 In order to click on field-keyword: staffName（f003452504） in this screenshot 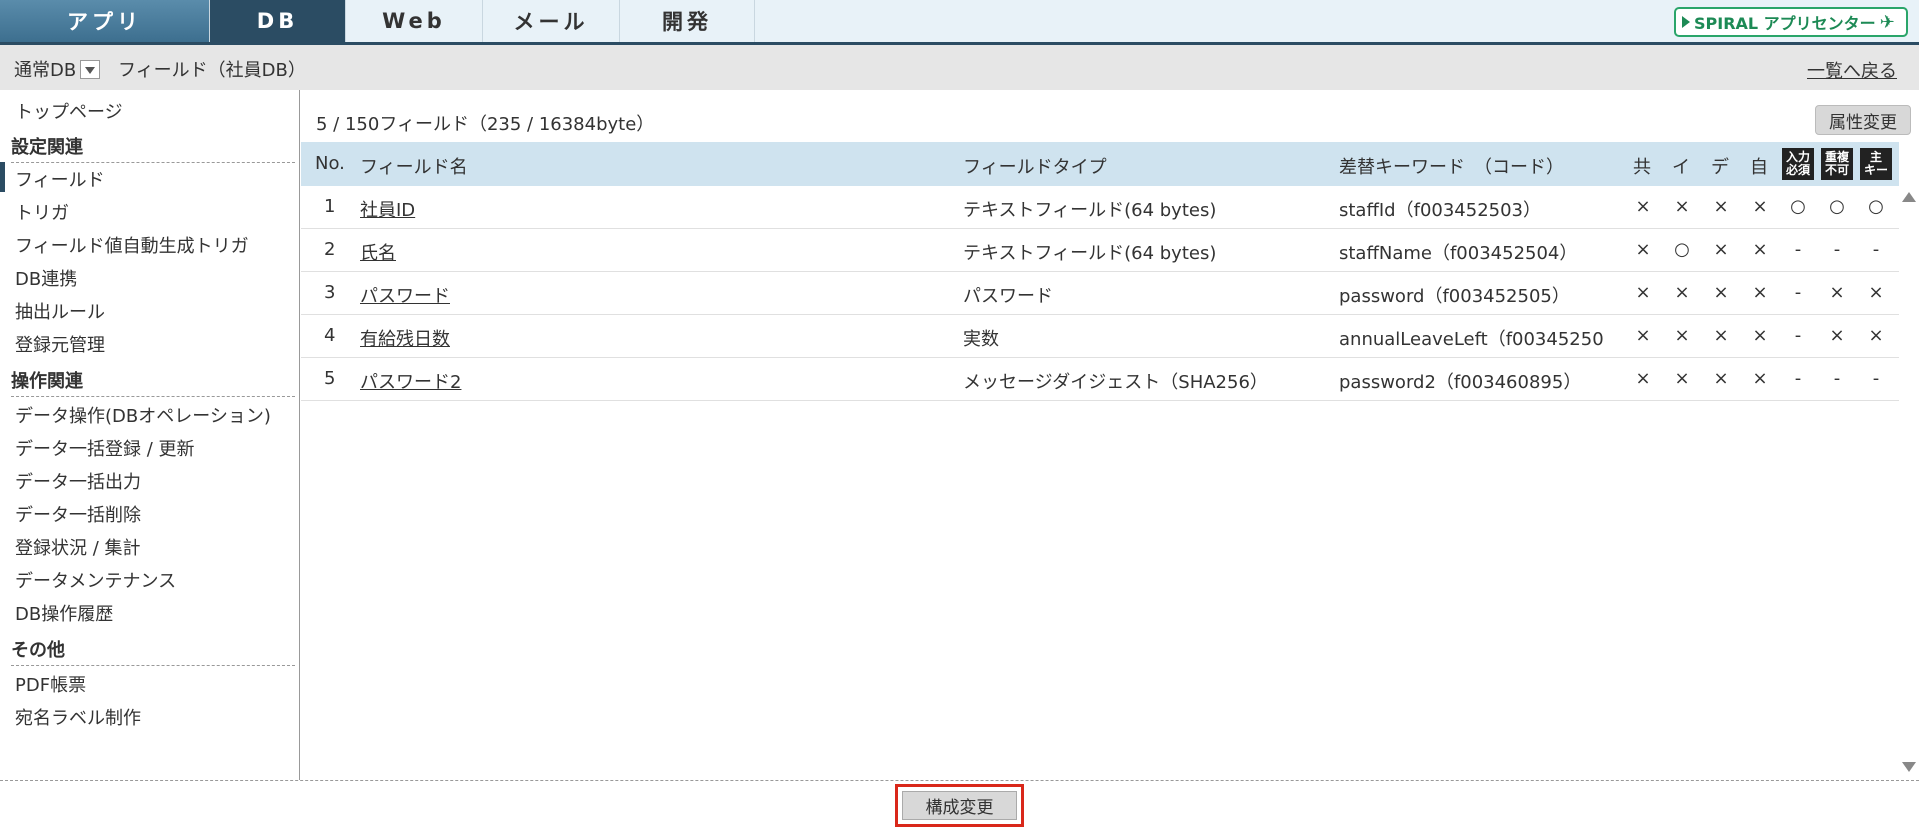, I will do `click(1458, 253)`.